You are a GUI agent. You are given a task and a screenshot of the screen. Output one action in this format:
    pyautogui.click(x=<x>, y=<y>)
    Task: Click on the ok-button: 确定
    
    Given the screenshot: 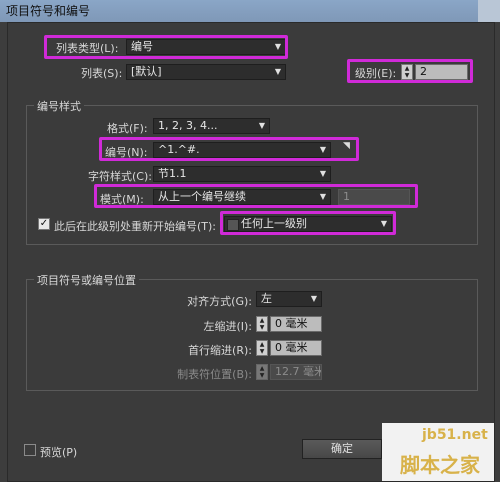 What is the action you would take?
    pyautogui.click(x=342, y=449)
    